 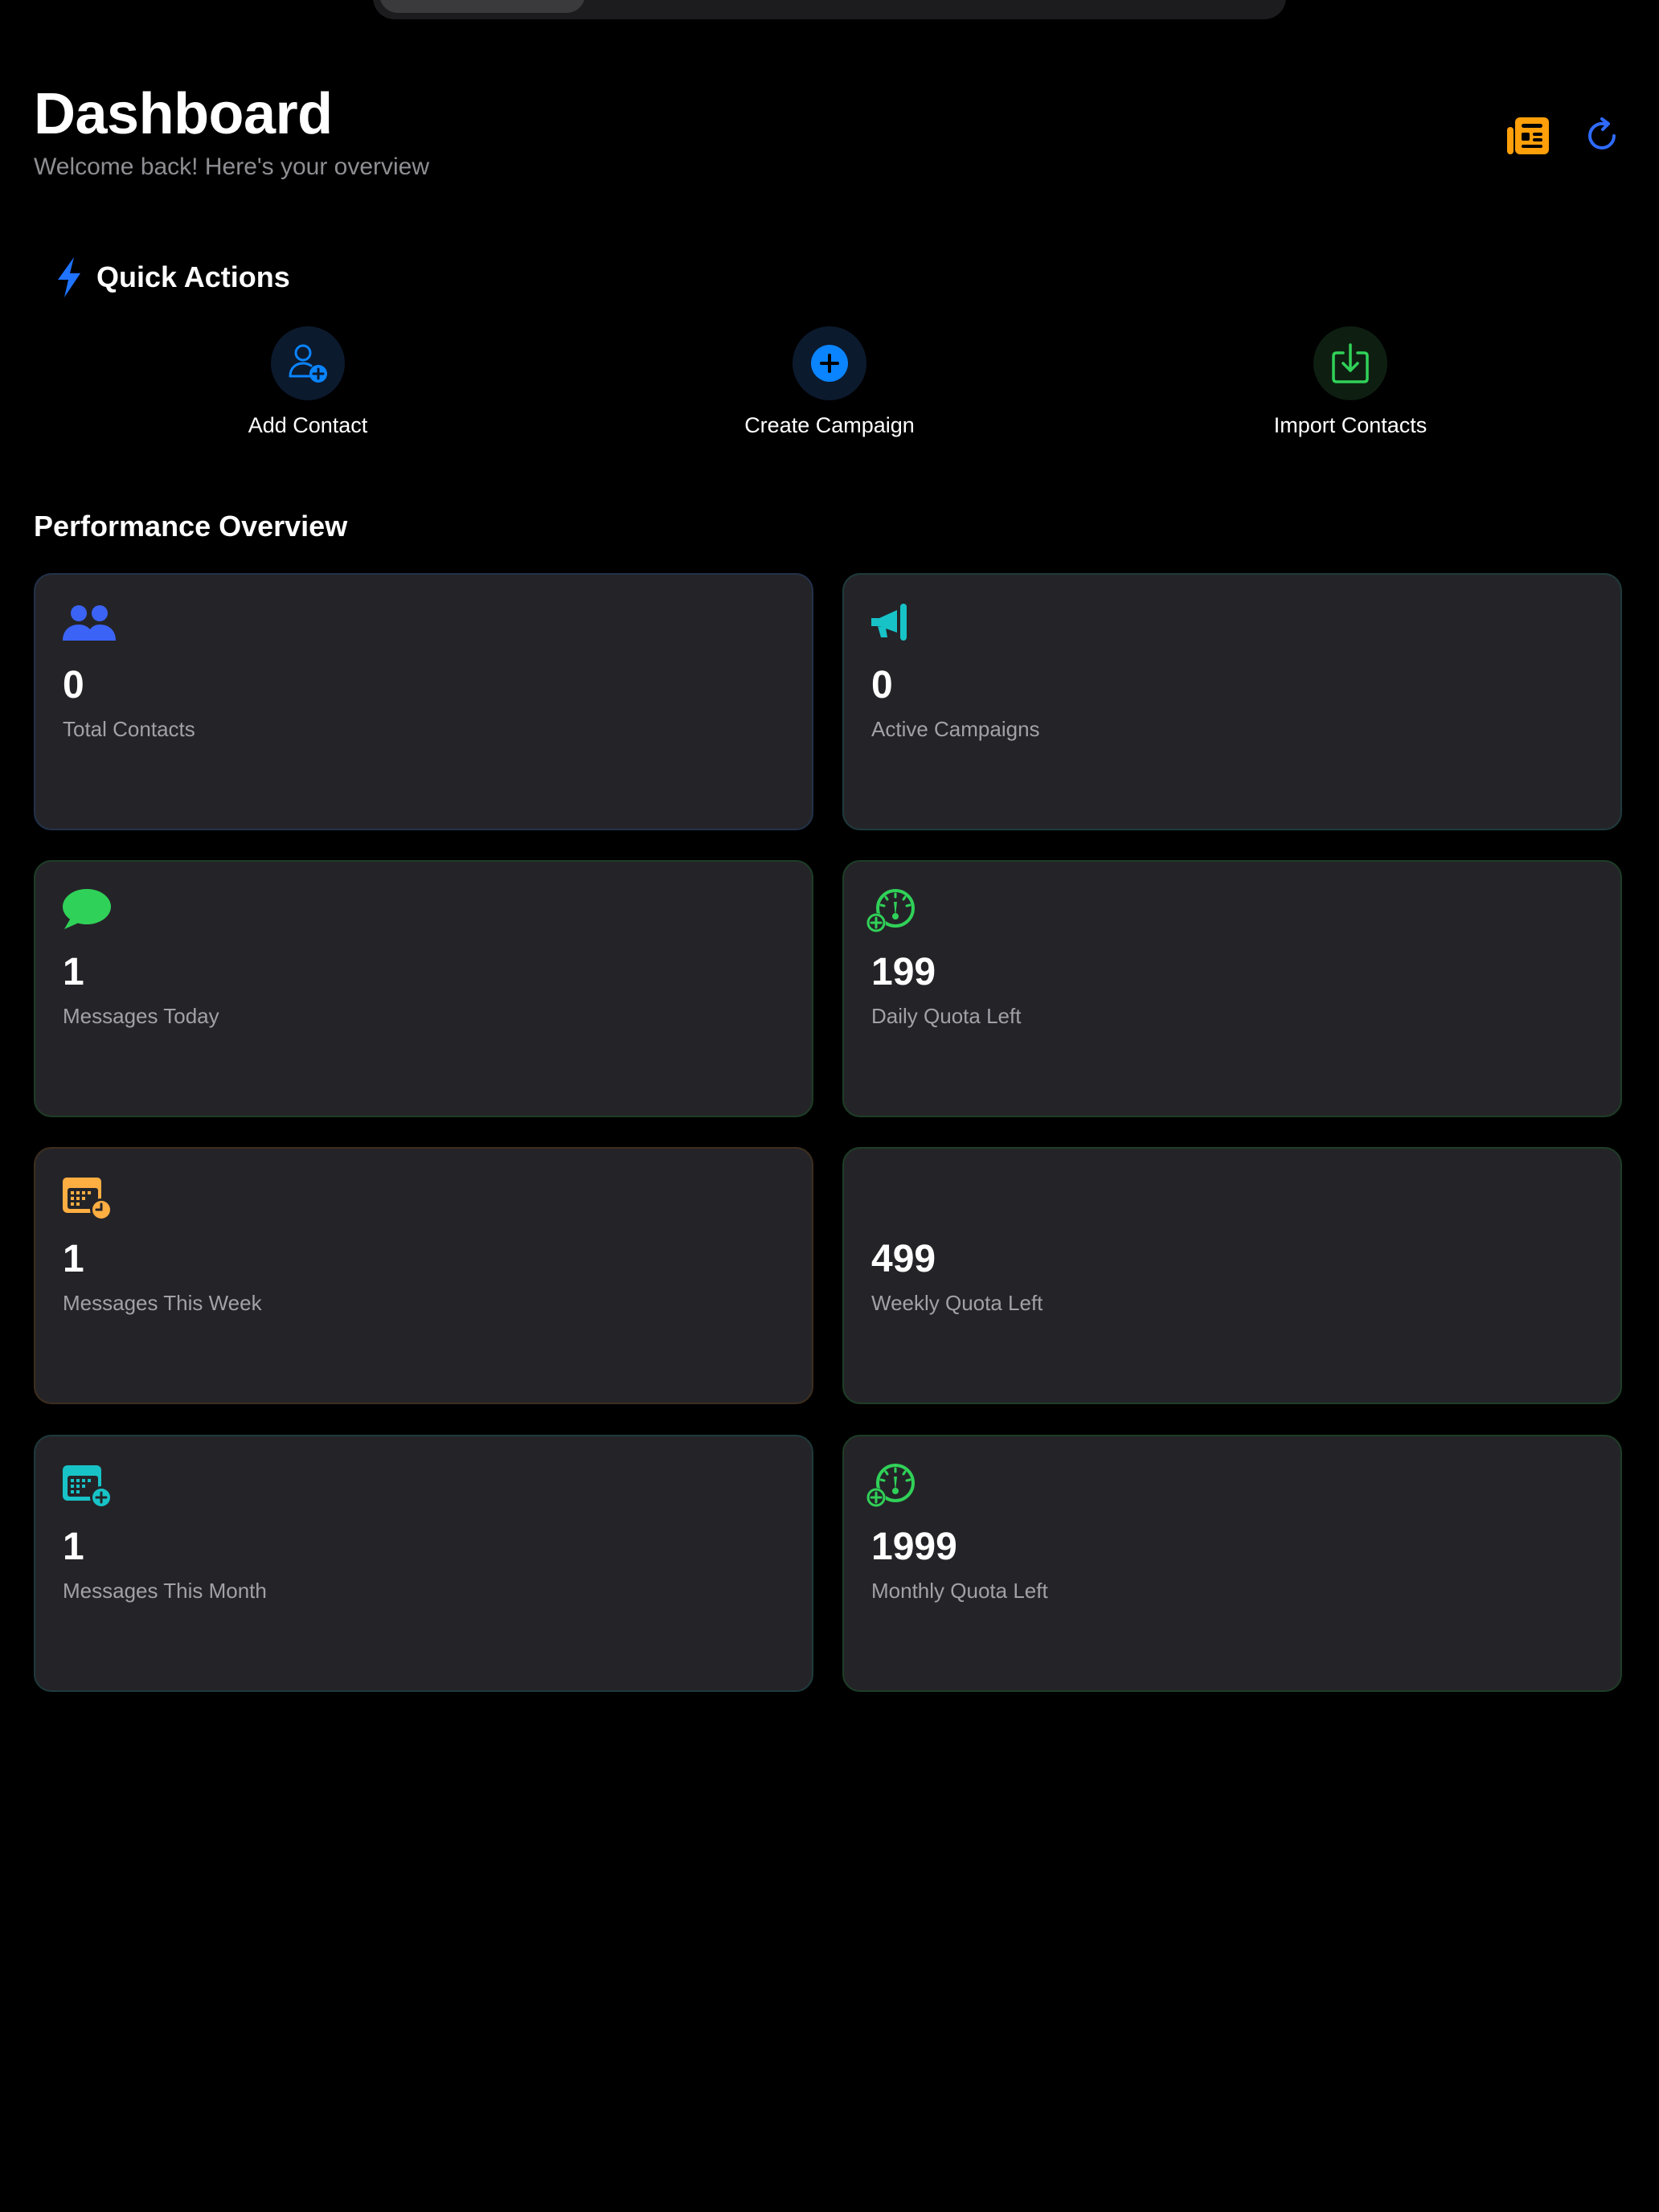 What do you see at coordinates (904, 1259) in the screenshot?
I see `stat-value: 499` at bounding box center [904, 1259].